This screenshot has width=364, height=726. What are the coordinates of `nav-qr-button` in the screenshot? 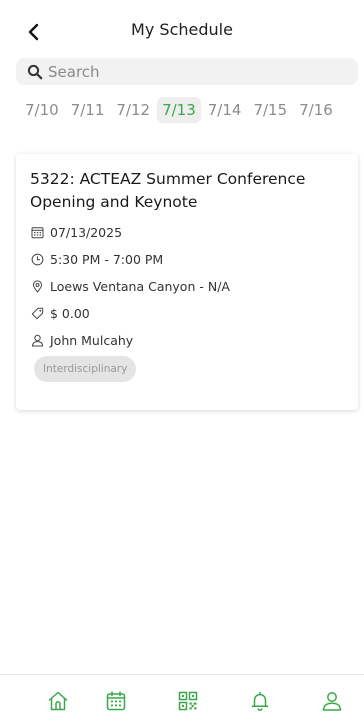 It's located at (188, 701).